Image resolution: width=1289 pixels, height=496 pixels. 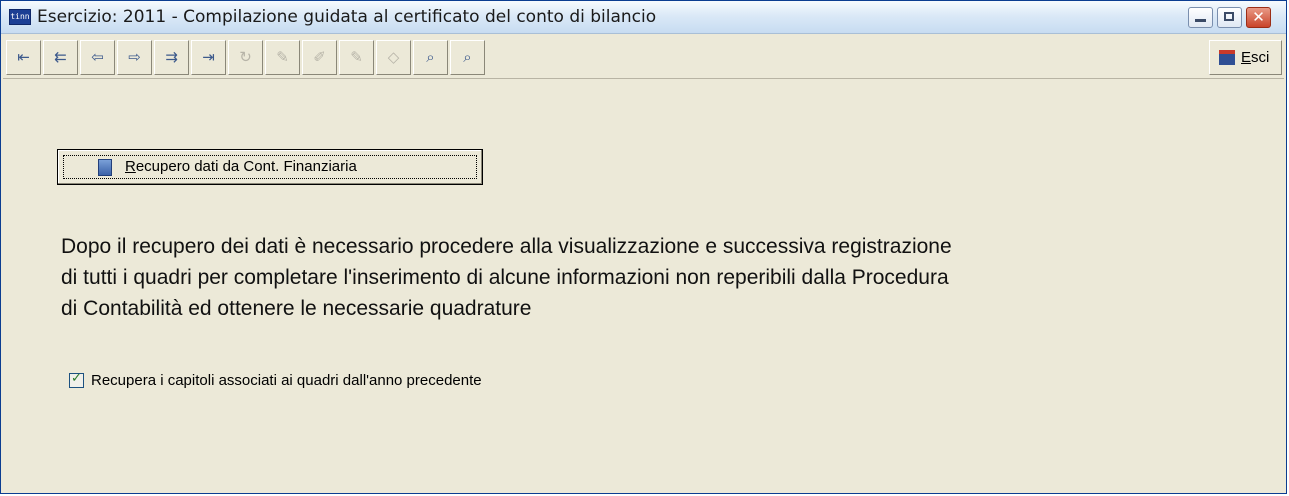 I want to click on prev-page-icon: ⇇, so click(x=60, y=57).